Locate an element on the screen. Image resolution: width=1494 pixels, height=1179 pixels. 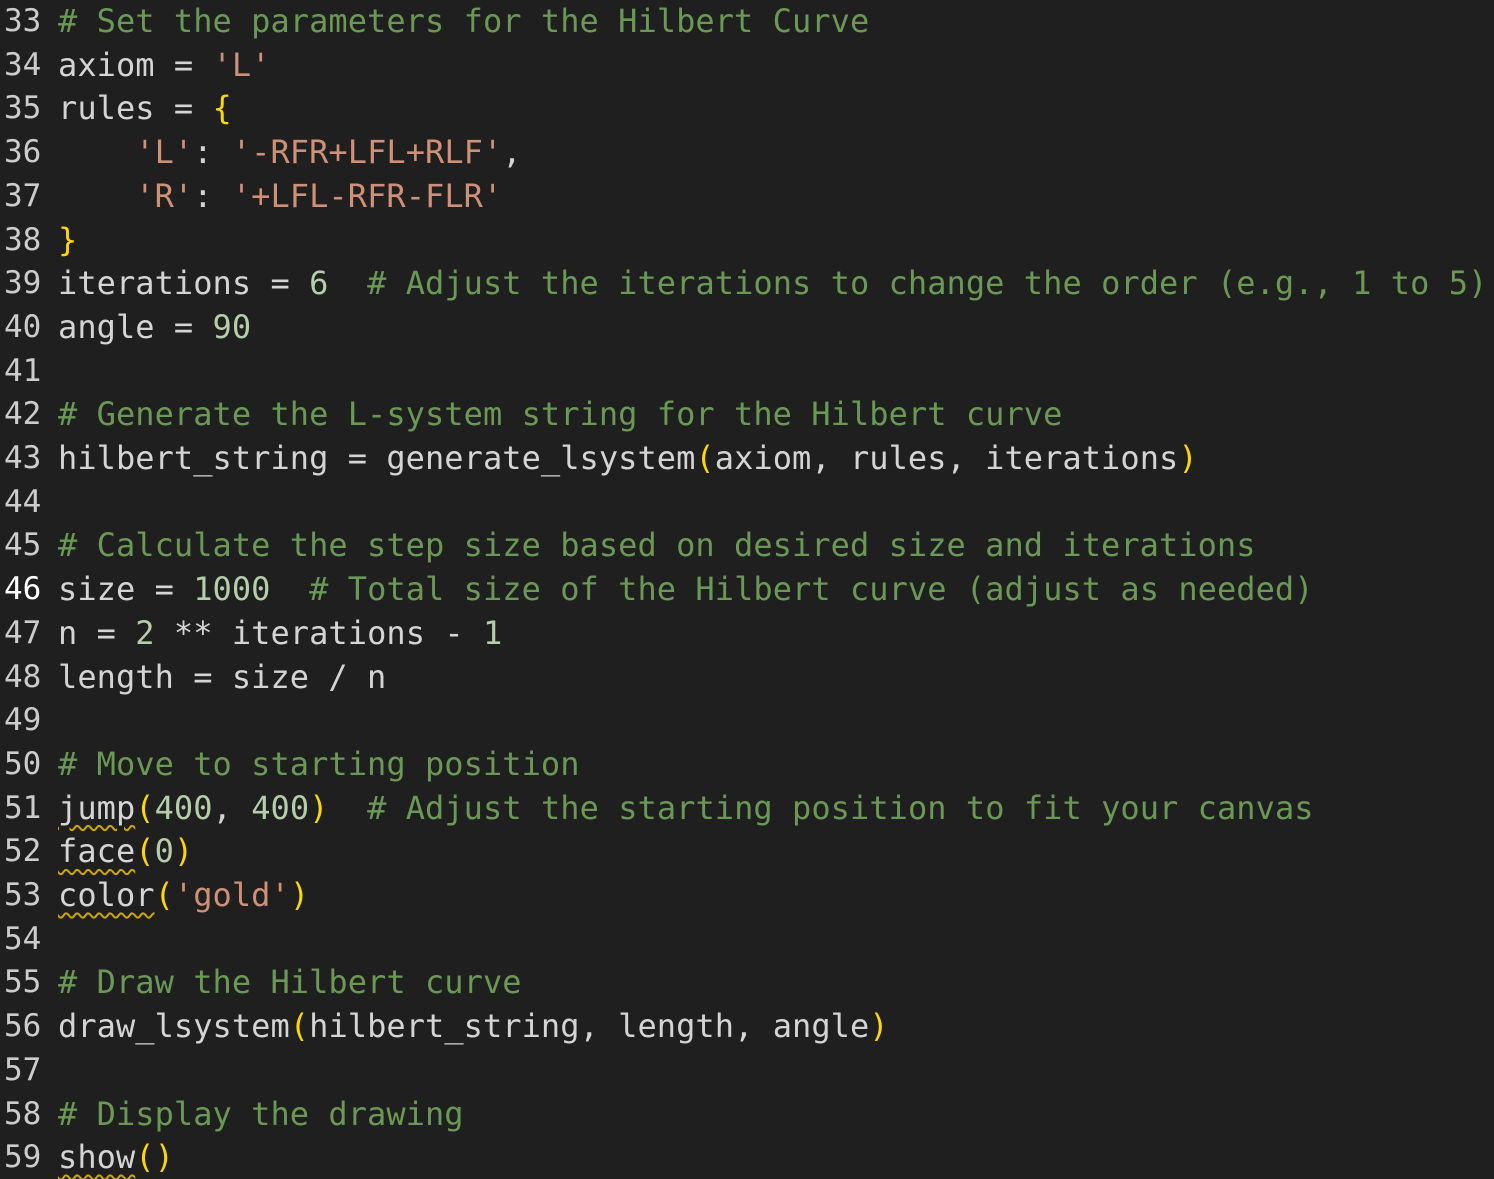
code-text: length = size / n is located at coordinates (222, 677).